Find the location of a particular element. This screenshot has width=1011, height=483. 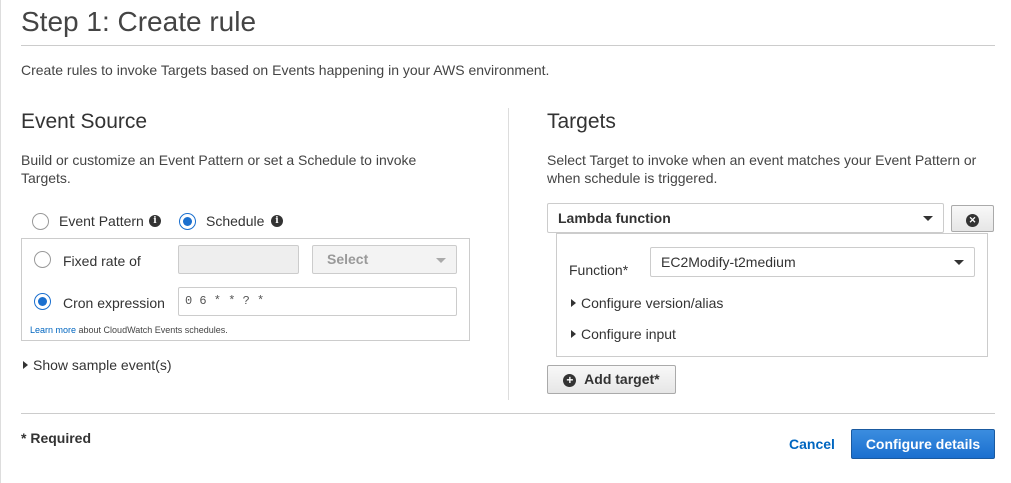

cancel-link: Cancel is located at coordinates (812, 444).